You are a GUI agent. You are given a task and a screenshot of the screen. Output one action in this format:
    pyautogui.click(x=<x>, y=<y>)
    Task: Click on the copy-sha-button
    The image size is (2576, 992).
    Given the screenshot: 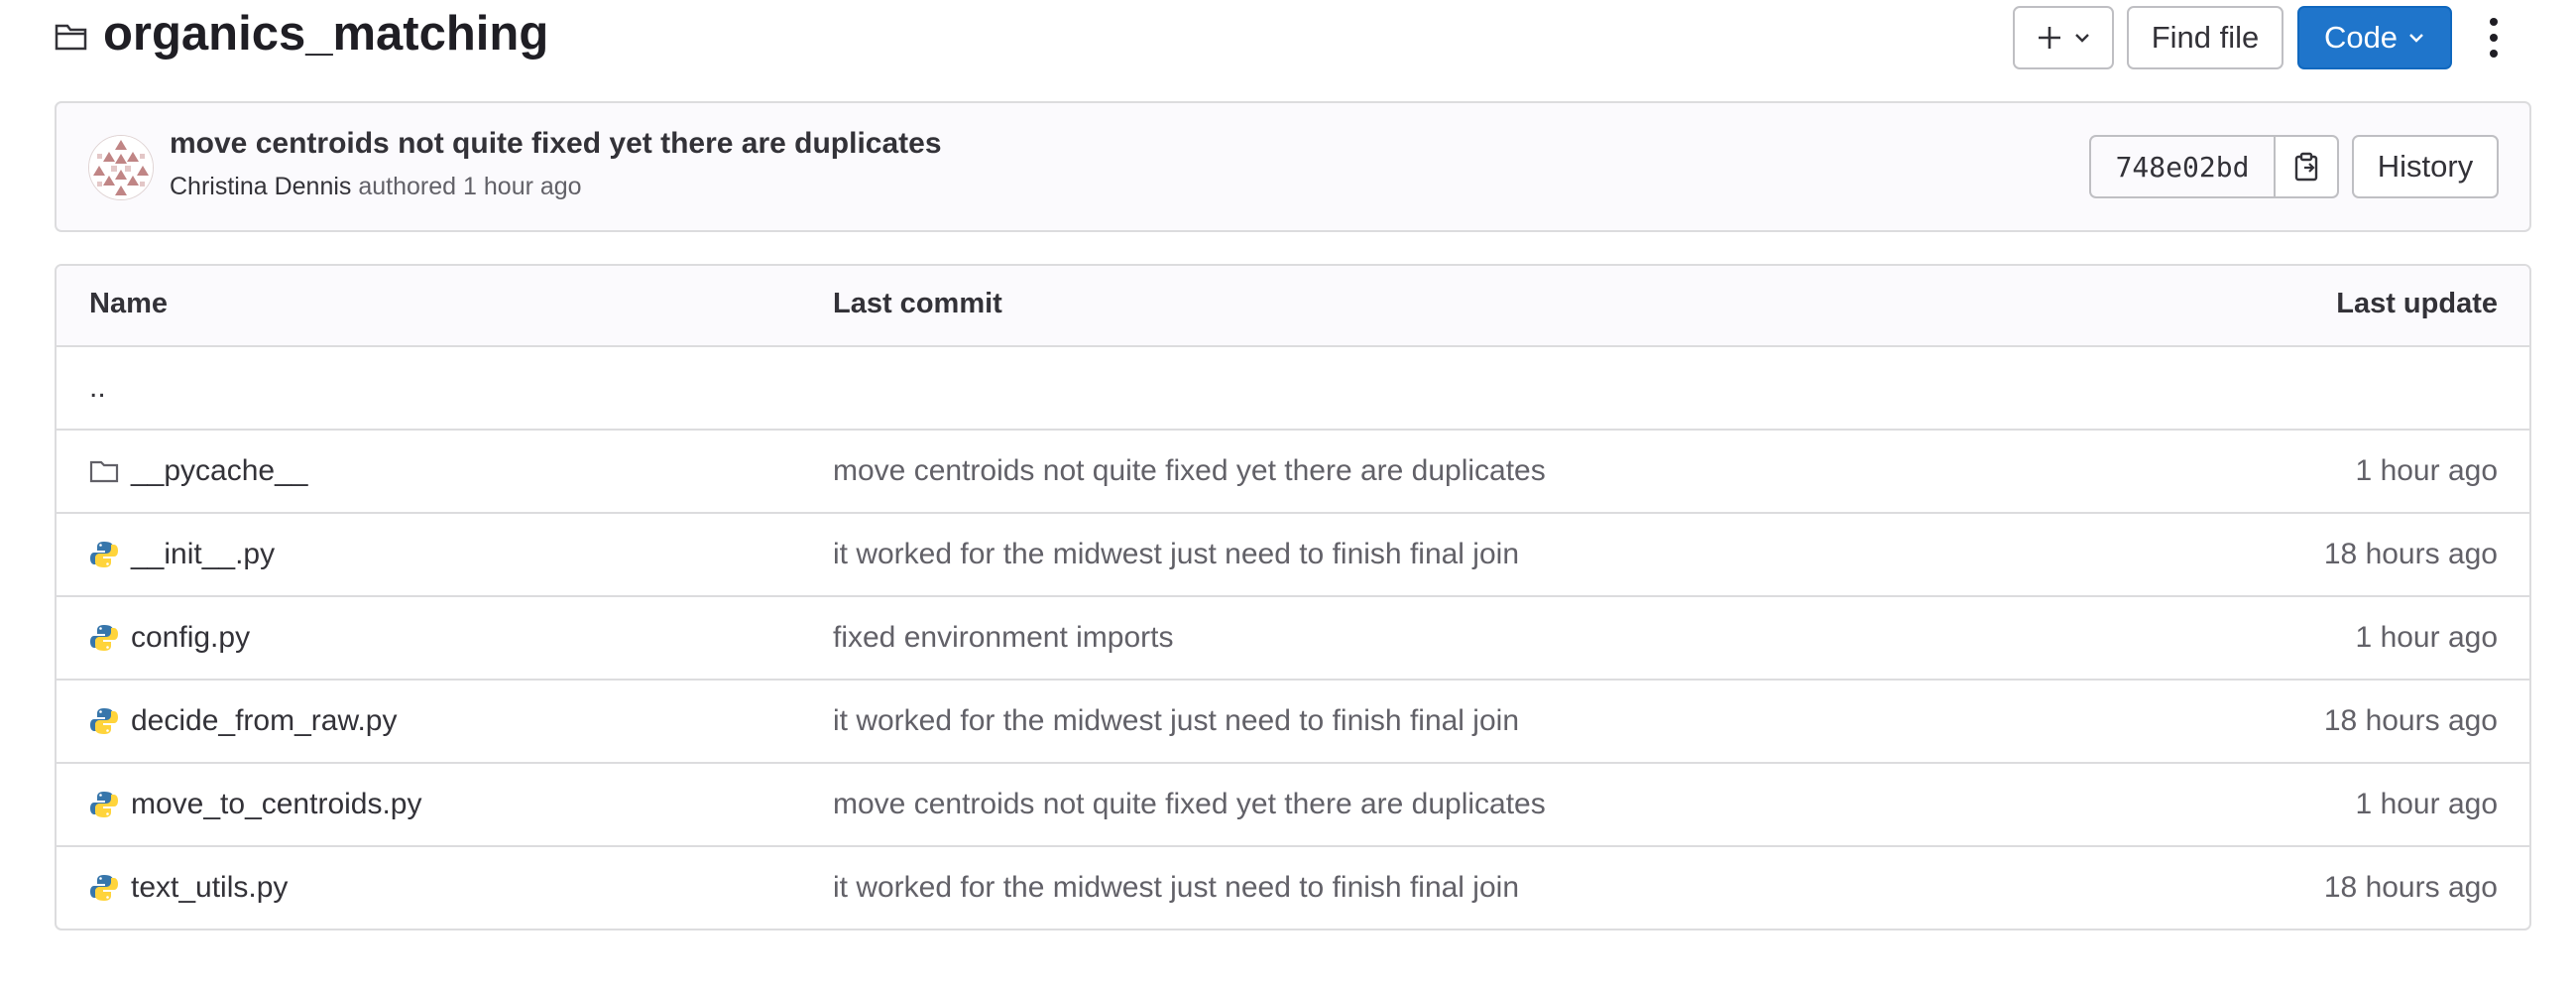 What is the action you would take?
    pyautogui.click(x=2306, y=166)
    